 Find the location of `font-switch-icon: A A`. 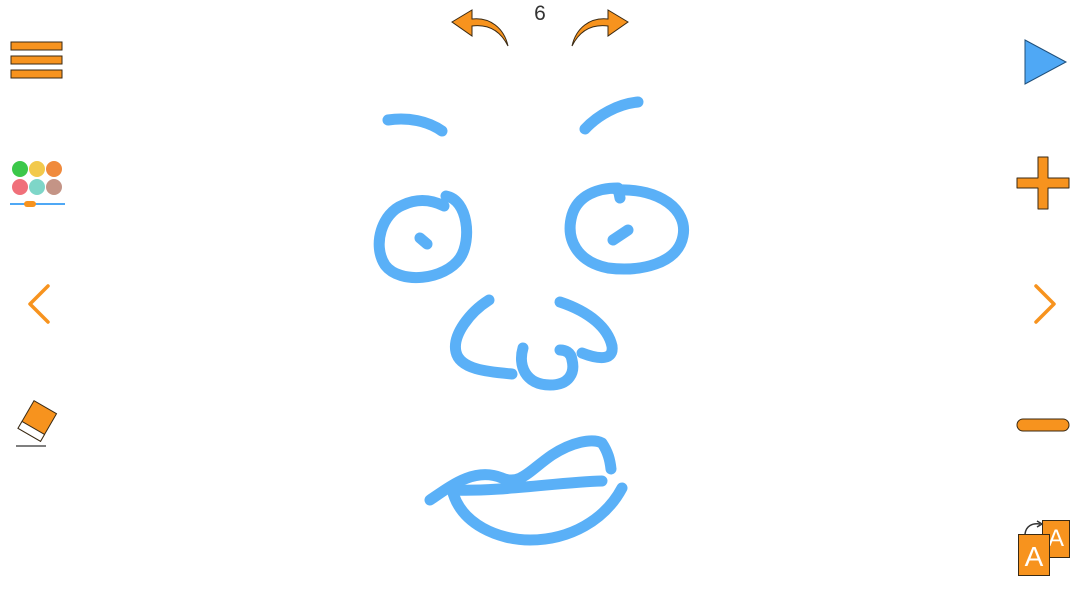

font-switch-icon: A A is located at coordinates (1044, 548).